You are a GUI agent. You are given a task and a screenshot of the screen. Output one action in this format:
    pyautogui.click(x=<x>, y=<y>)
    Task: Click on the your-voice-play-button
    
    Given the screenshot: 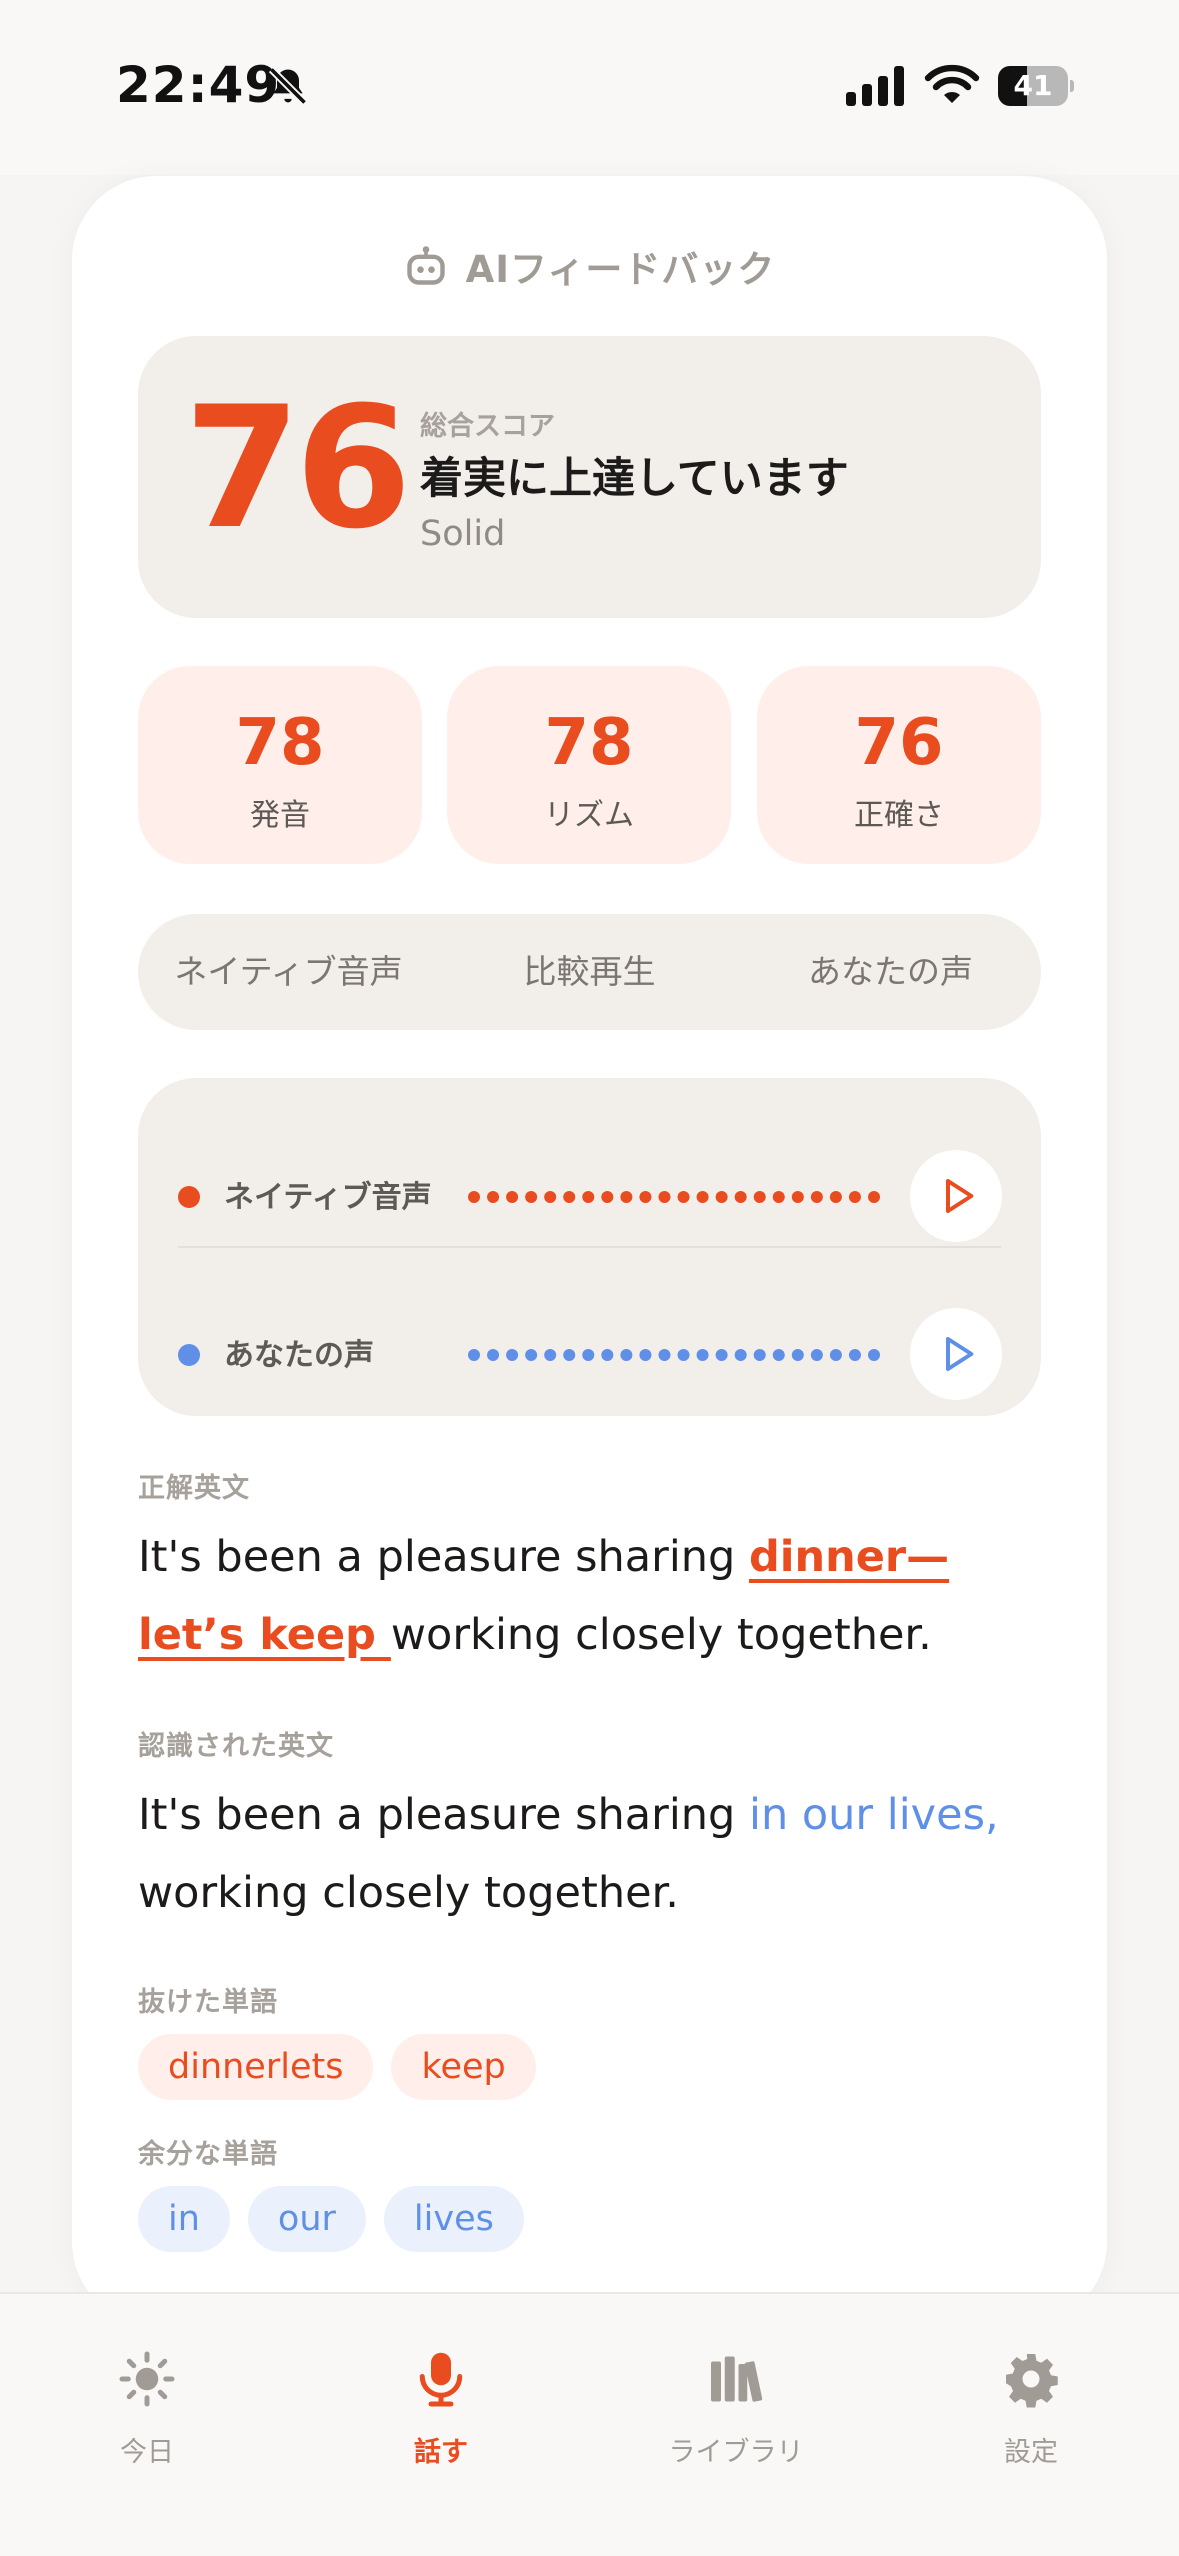 What is the action you would take?
    pyautogui.click(x=956, y=1354)
    